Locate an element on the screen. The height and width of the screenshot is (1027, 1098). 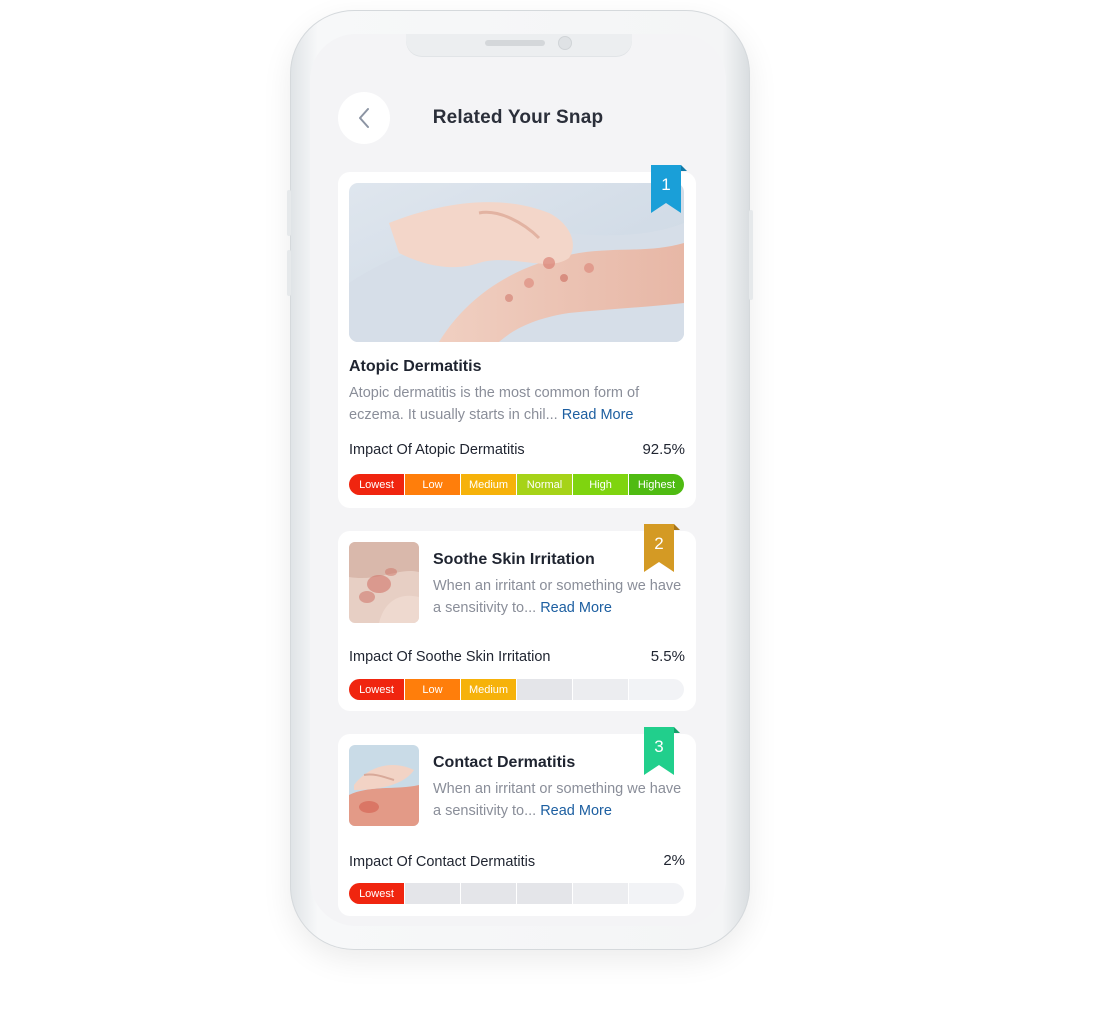
rank-number: 2 is located at coordinates (659, 543).